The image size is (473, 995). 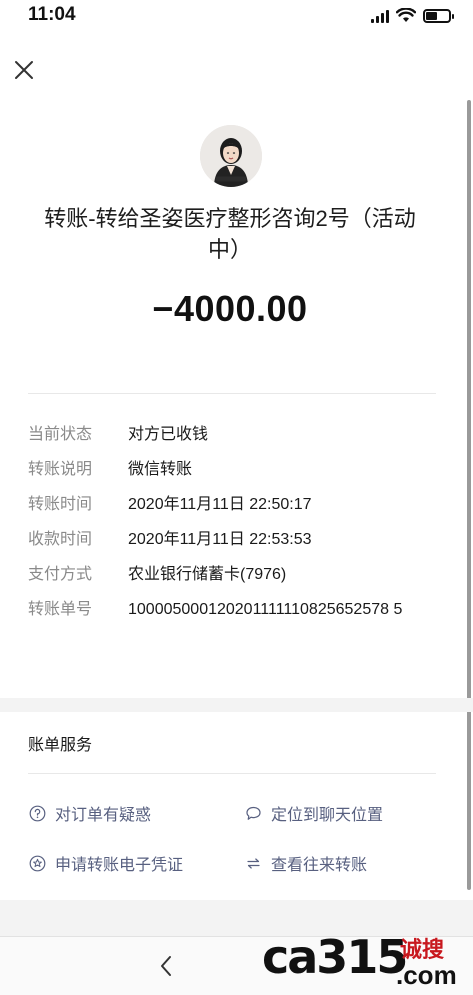 I want to click on detail-value: 农业银行储蓄卡(7976), so click(x=207, y=574).